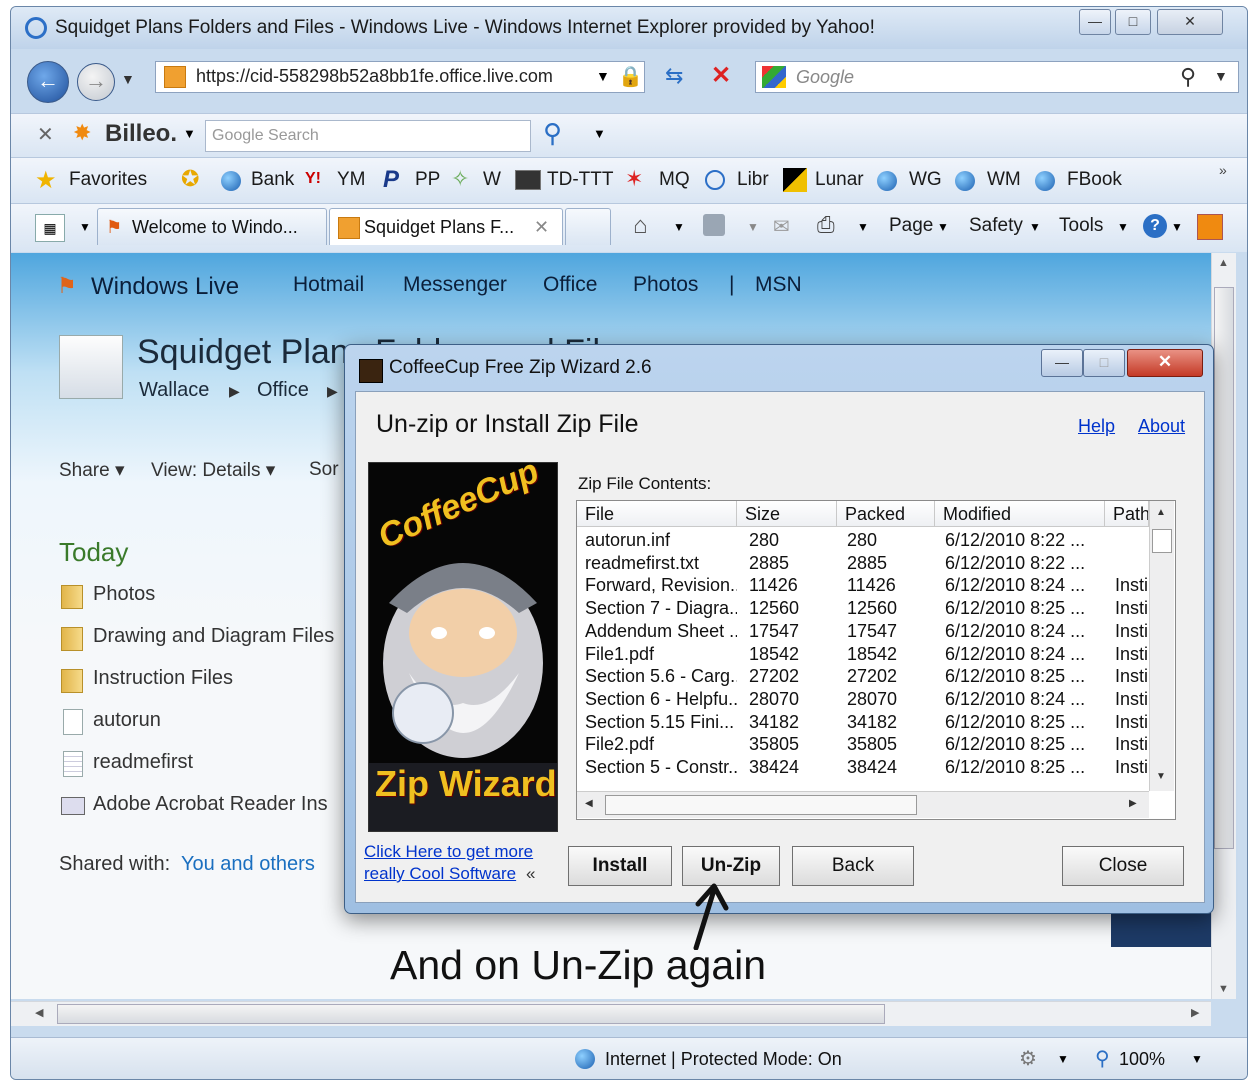 This screenshot has height=1081, width=1252. I want to click on search-options-dropdown-icon: ▼, so click(1221, 76).